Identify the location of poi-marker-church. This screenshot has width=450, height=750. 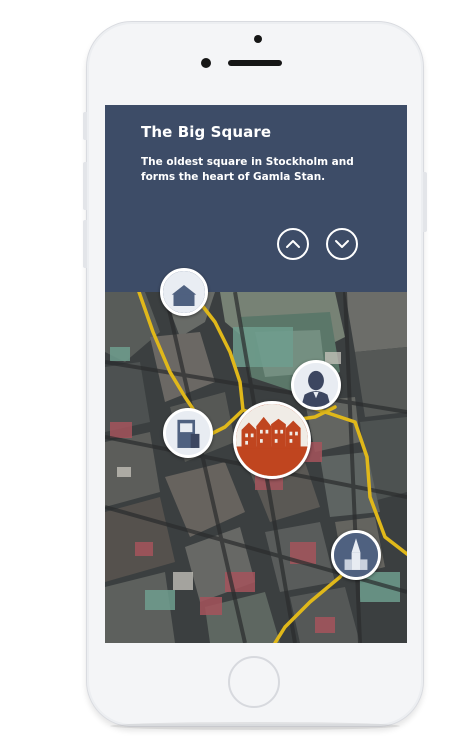
(356, 555).